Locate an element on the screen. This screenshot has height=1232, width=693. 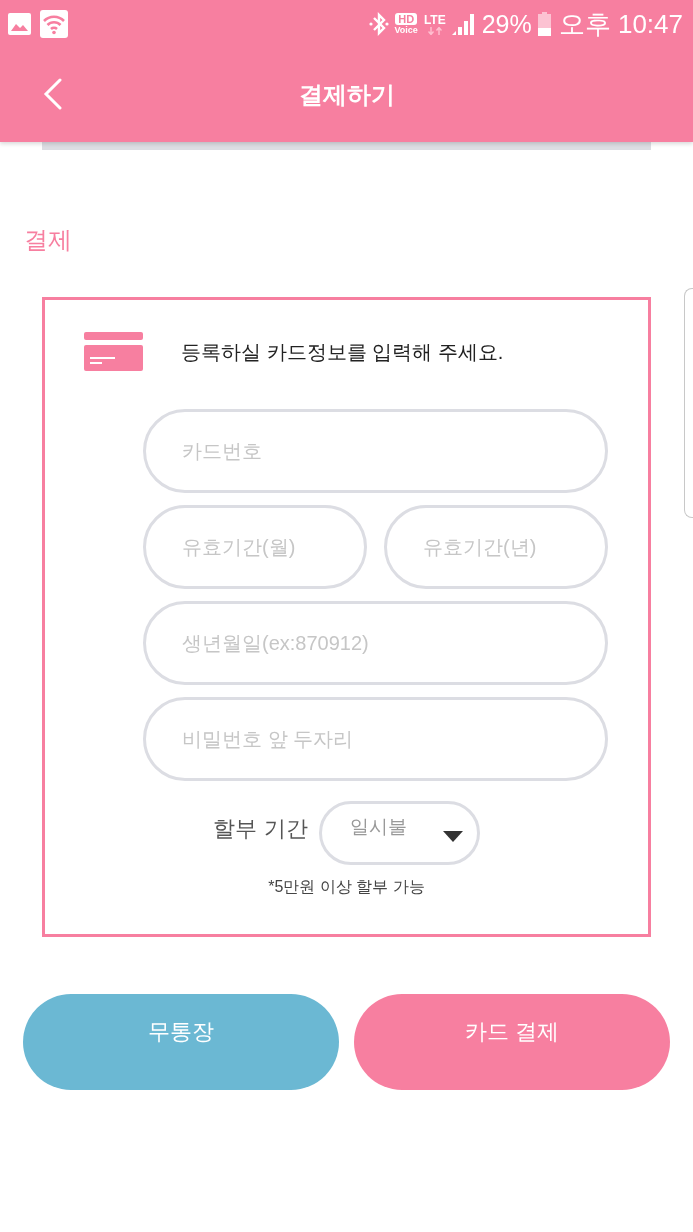
card-form-heading: 등록하실 카드정보를 입력해 주세요. is located at coordinates (342, 352).